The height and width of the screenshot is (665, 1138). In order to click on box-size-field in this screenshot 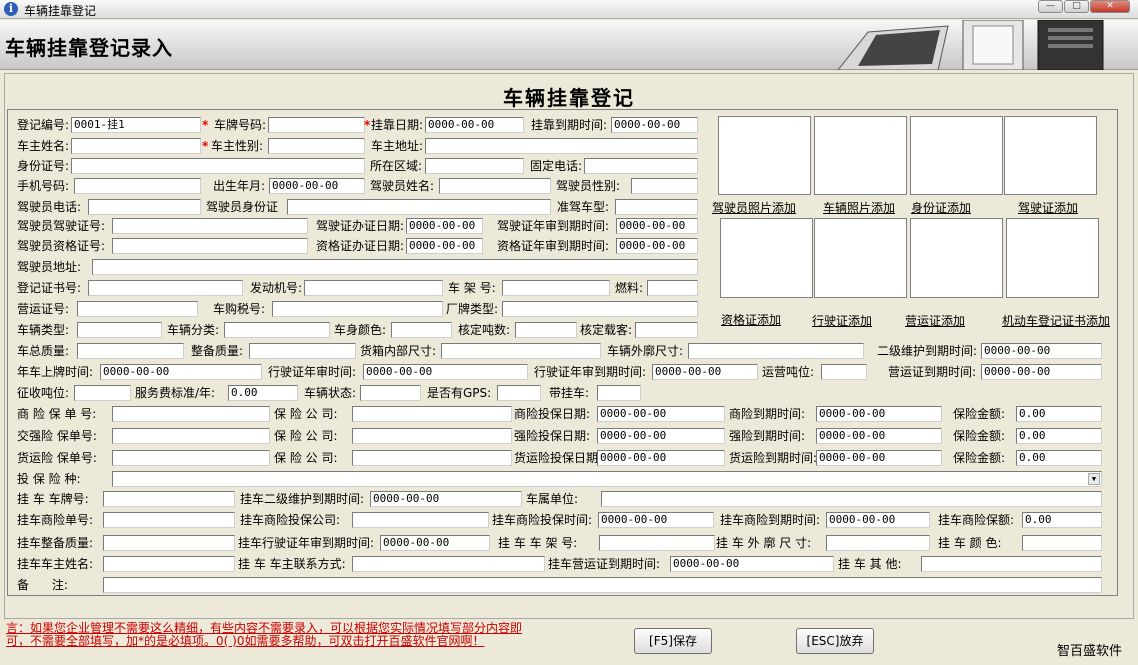, I will do `click(521, 351)`.